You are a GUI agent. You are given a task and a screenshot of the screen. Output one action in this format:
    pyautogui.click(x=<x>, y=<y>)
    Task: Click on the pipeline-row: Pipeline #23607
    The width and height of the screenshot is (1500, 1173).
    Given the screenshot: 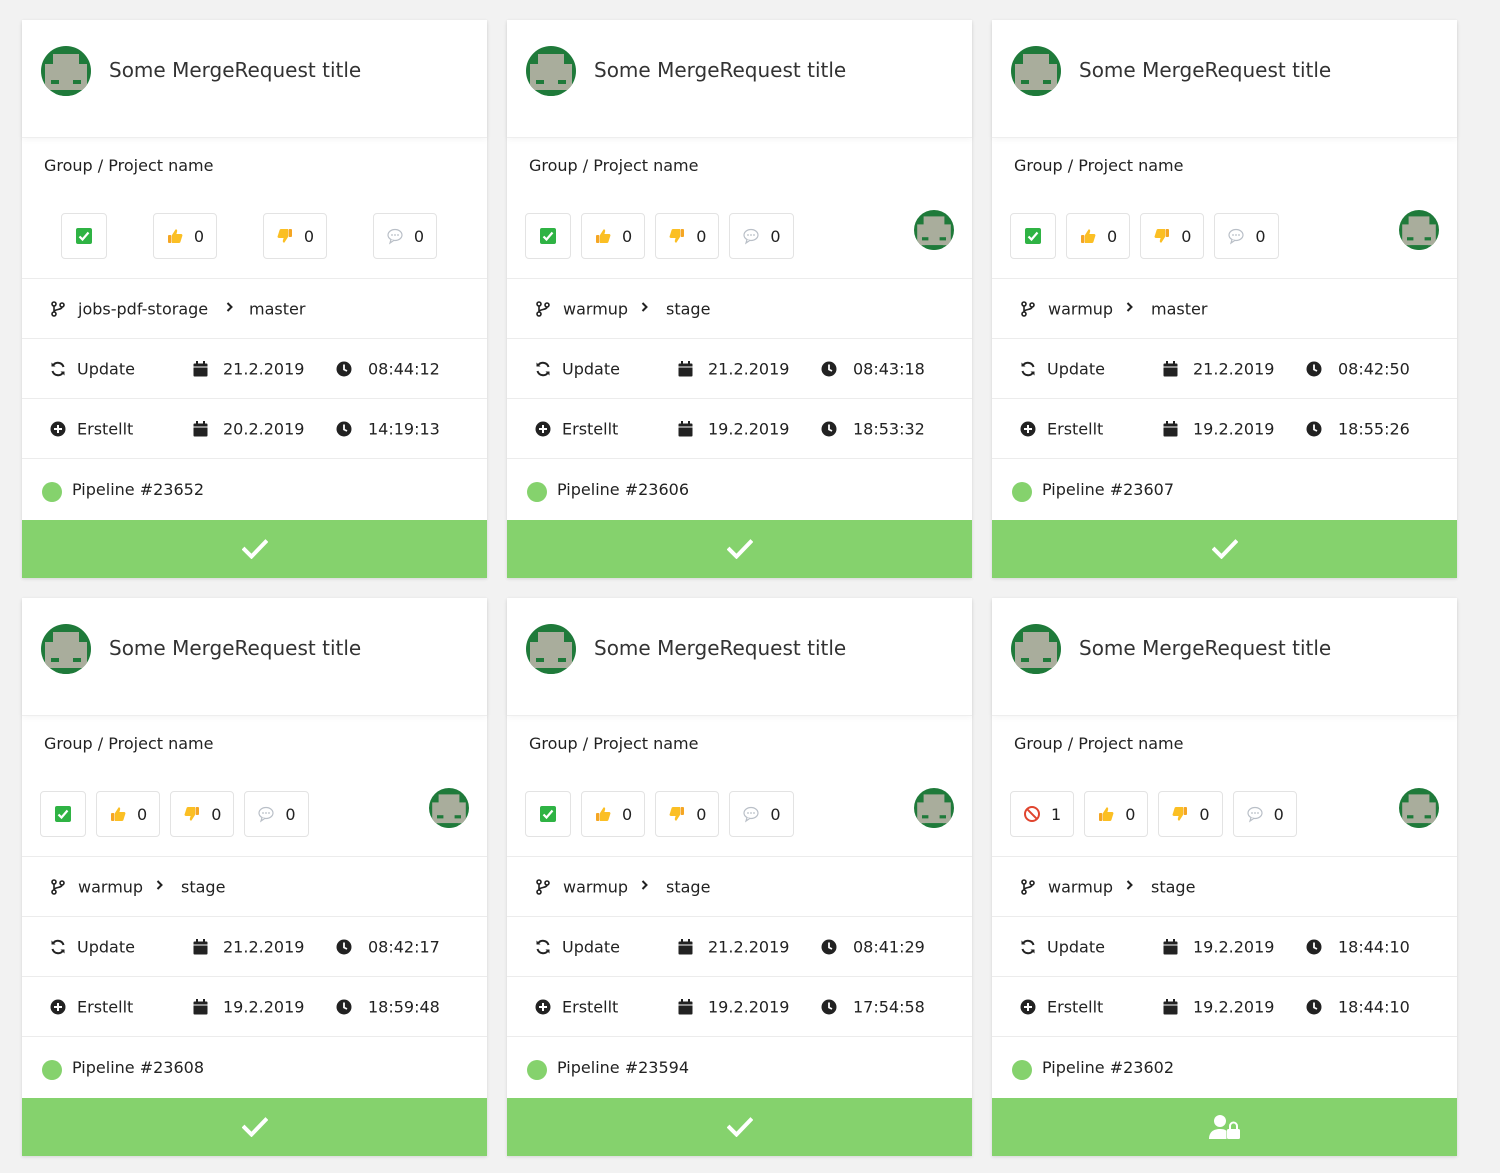 What is the action you would take?
    pyautogui.click(x=1224, y=490)
    